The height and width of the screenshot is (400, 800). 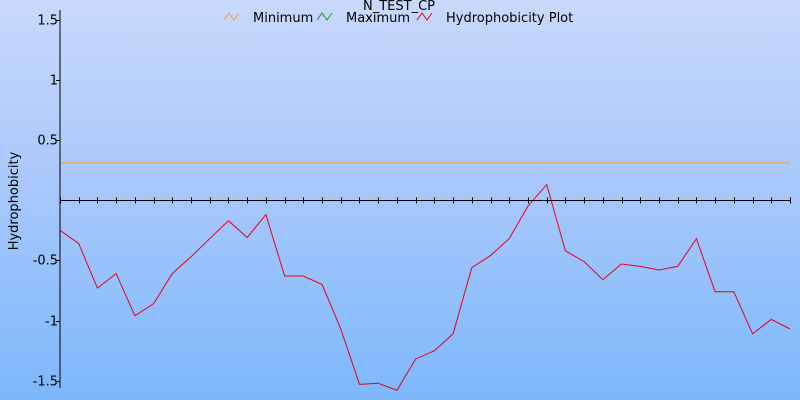 I want to click on y-tick-label: 0.5, so click(x=47, y=141).